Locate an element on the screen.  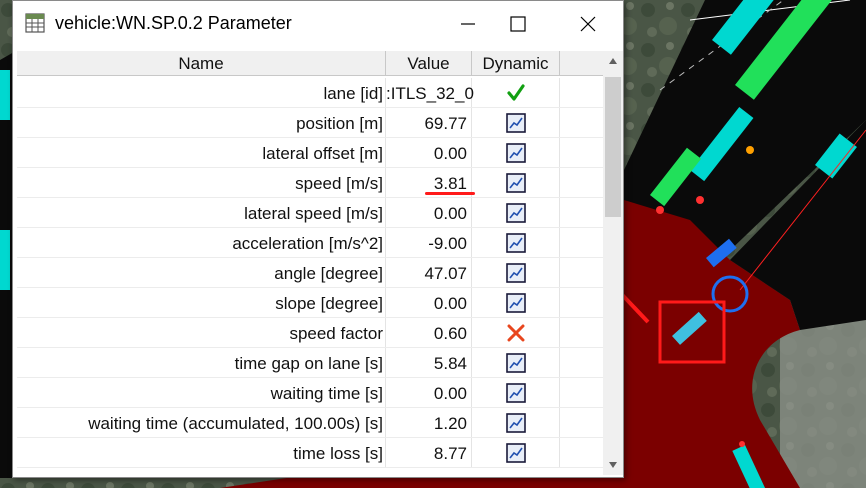
param-name: slope [degree] is located at coordinates (201, 303).